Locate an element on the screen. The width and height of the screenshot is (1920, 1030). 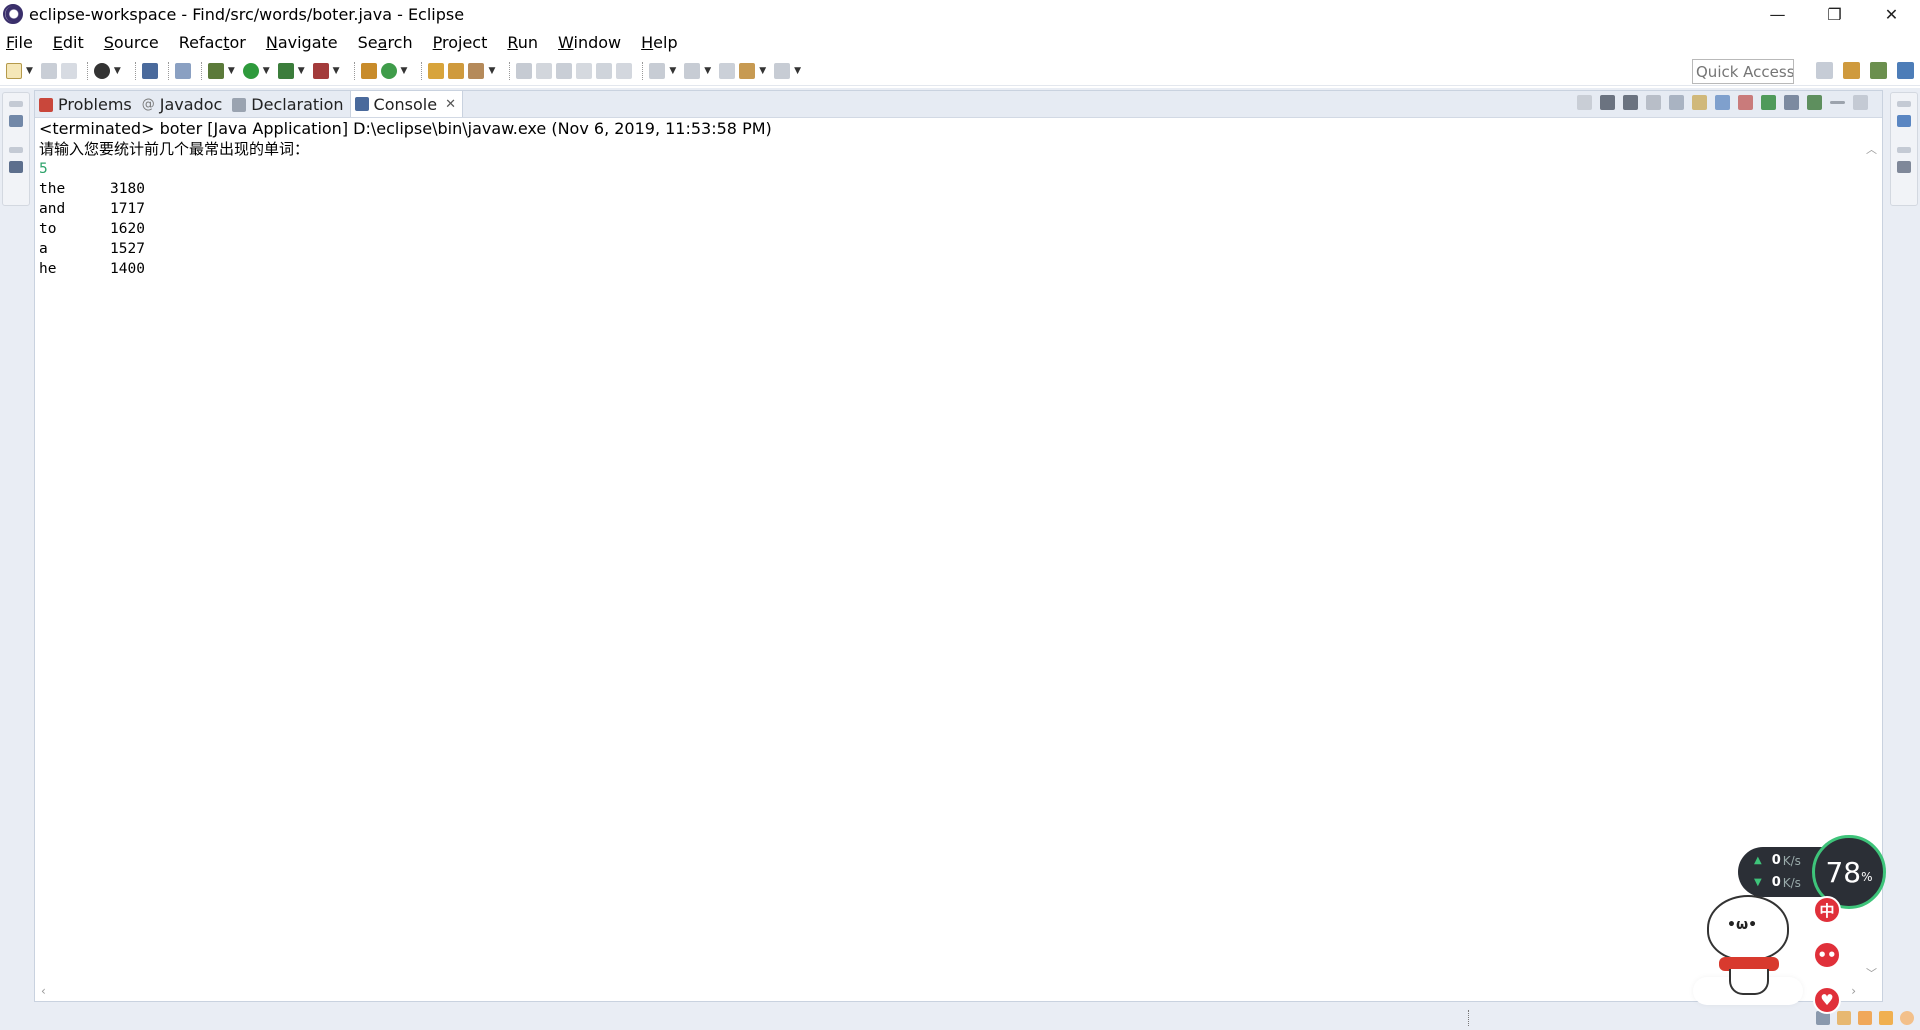
notes-icon is located at coordinates (1844, 1018).